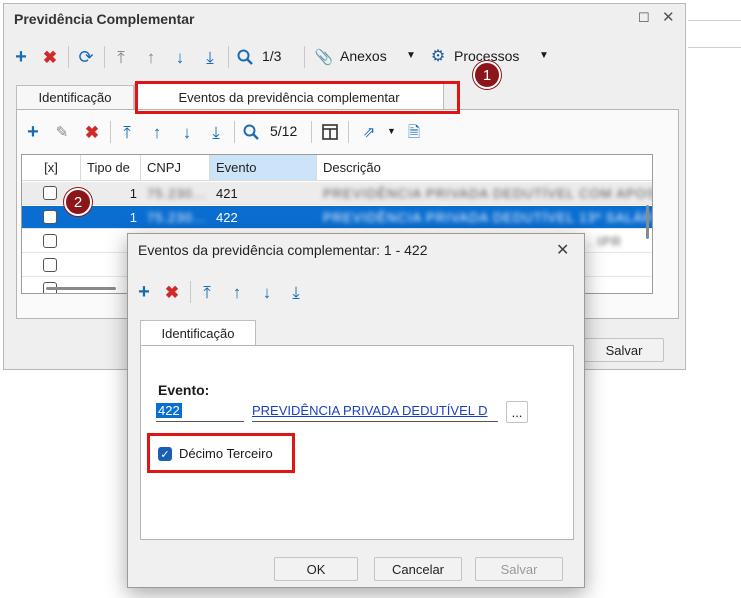 Image resolution: width=741 pixels, height=598 pixels. Describe the element at coordinates (284, 131) in the screenshot. I see `event-record-counter: 5/12` at that location.